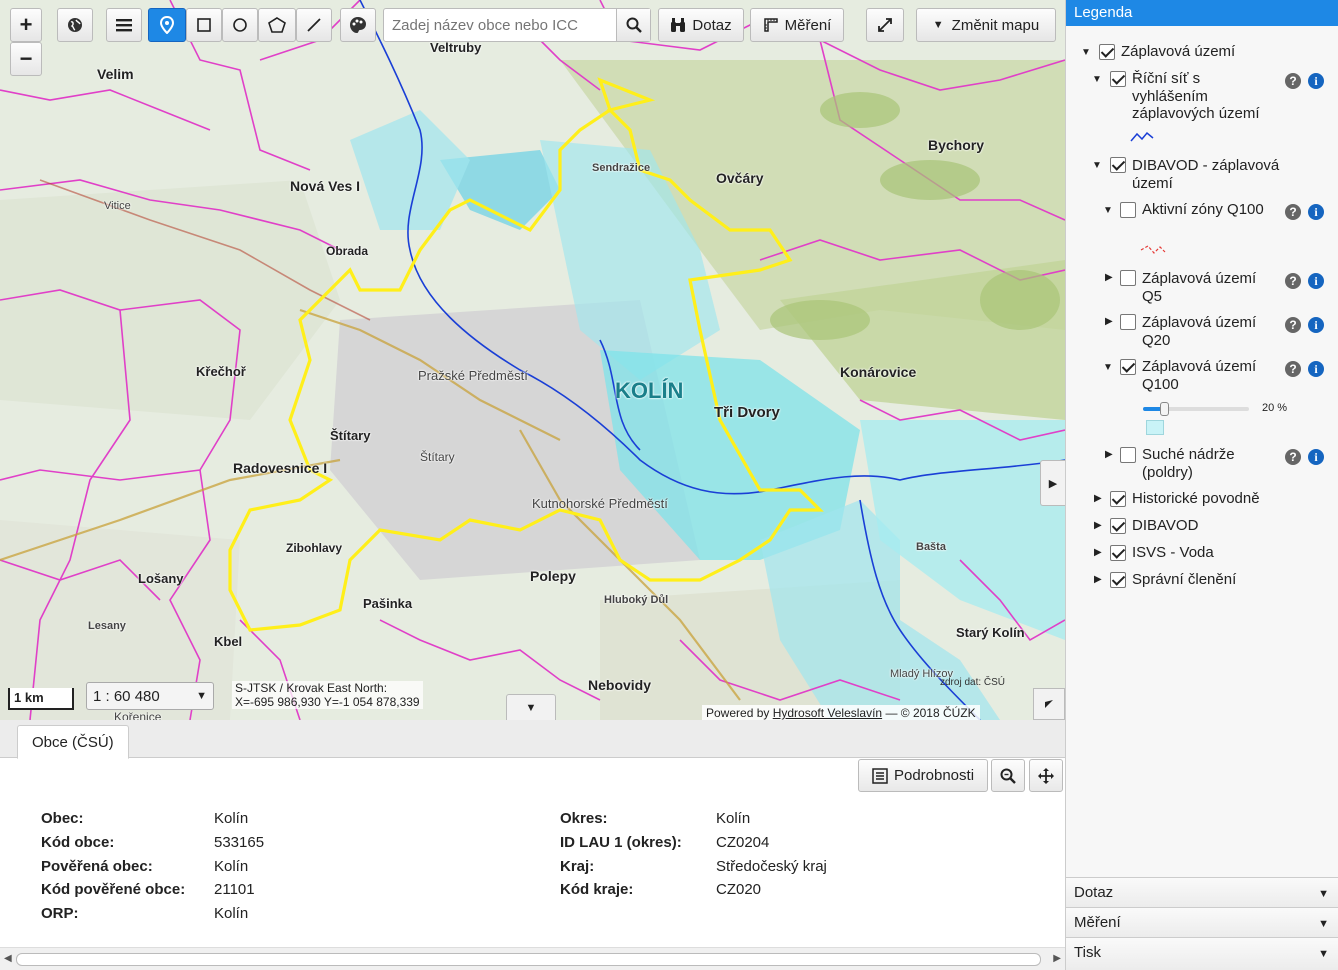 This screenshot has width=1338, height=970. What do you see at coordinates (1049, 704) in the screenshot?
I see `resize-corner-button` at bounding box center [1049, 704].